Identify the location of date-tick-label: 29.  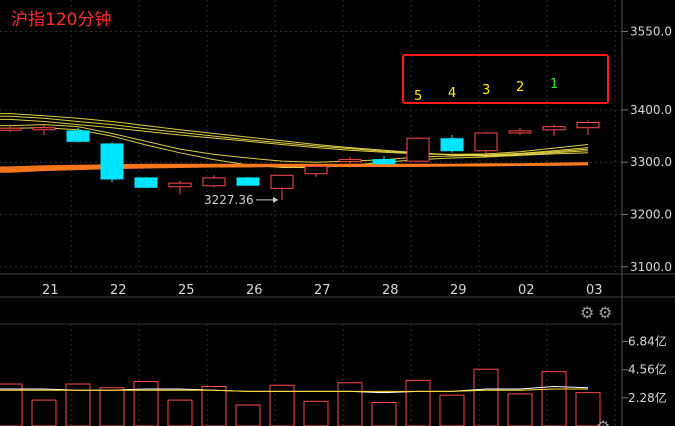
(458, 290).